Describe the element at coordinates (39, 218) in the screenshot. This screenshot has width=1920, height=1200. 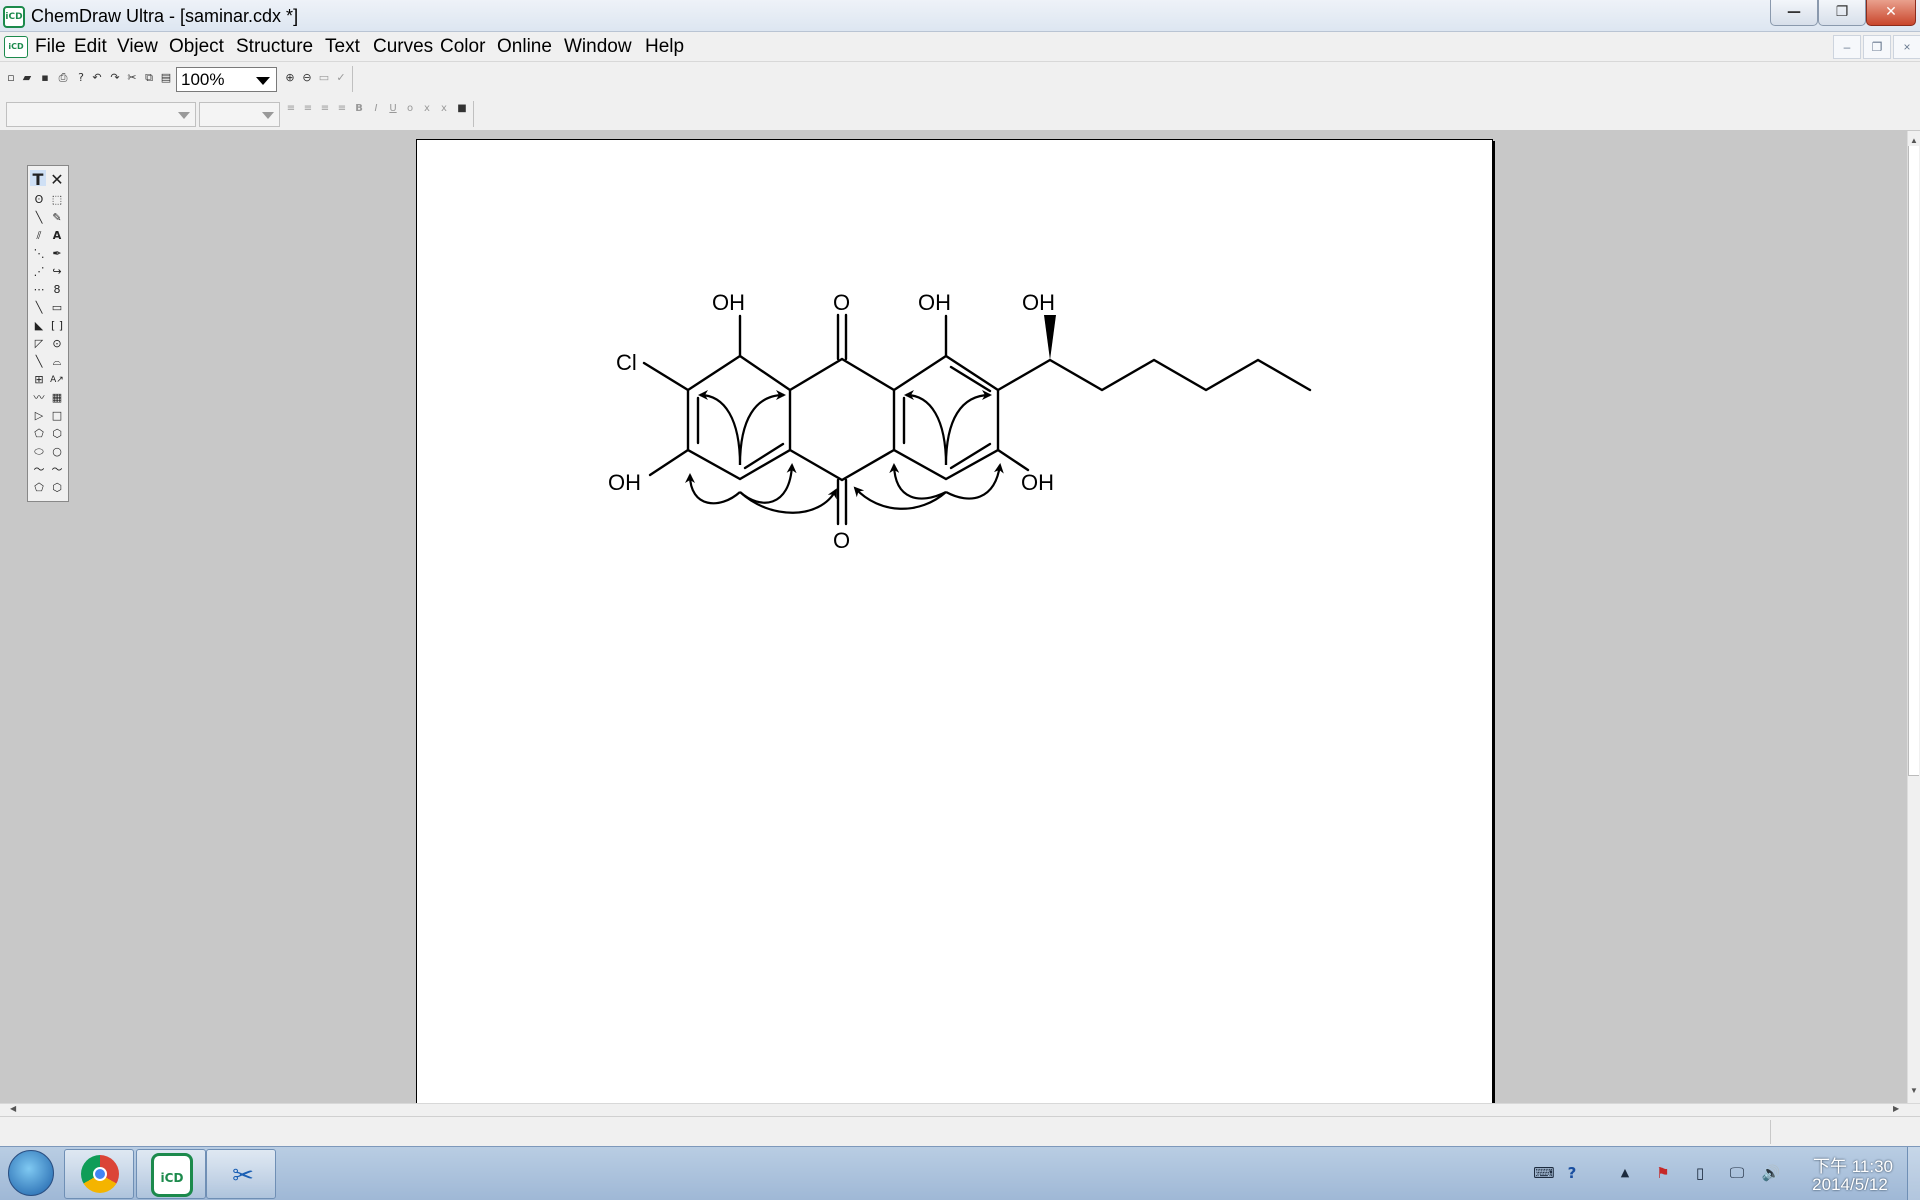
I see `bond-tool-icon: ╲` at that location.